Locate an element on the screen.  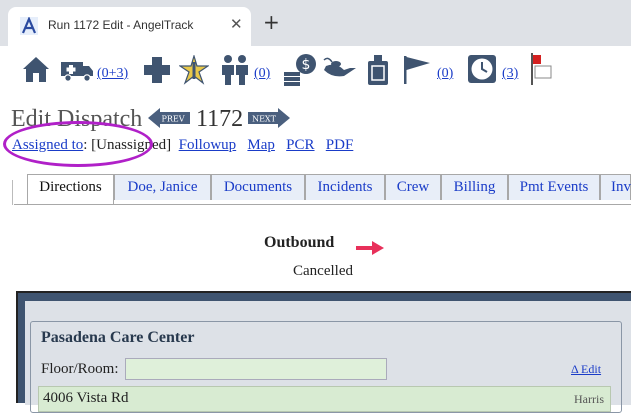
browser-tab: Run 1172 Edit - AngelTrack ✕ is located at coordinates (129, 26).